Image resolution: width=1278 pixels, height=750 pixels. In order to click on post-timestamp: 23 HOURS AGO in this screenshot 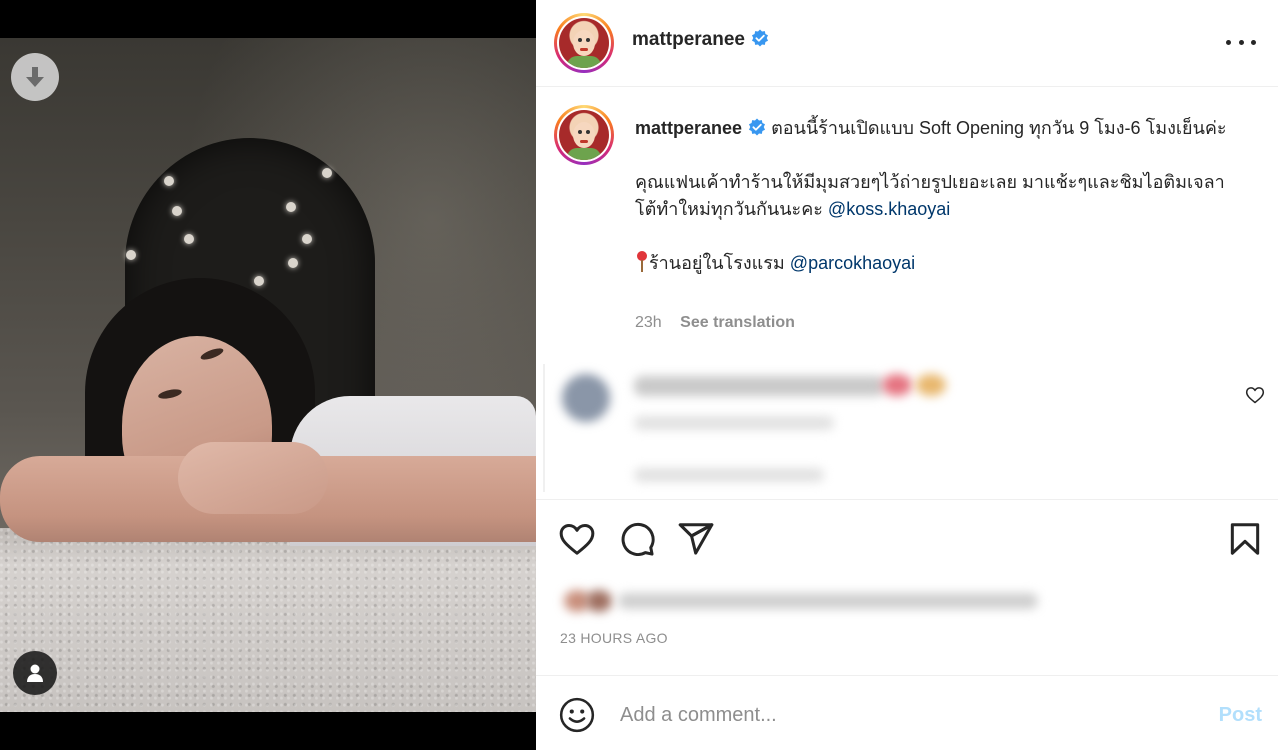, I will do `click(614, 638)`.